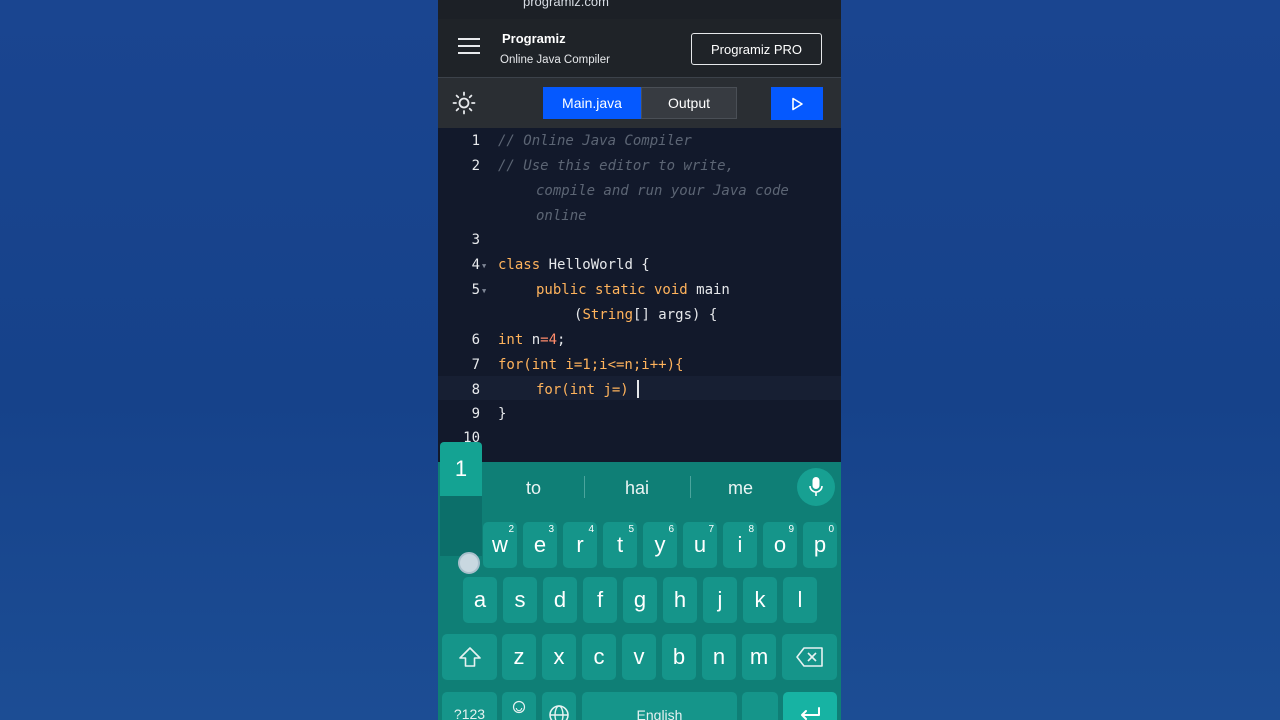 This screenshot has height=720, width=1280. What do you see at coordinates (680, 600) in the screenshot?
I see `key-h: h` at bounding box center [680, 600].